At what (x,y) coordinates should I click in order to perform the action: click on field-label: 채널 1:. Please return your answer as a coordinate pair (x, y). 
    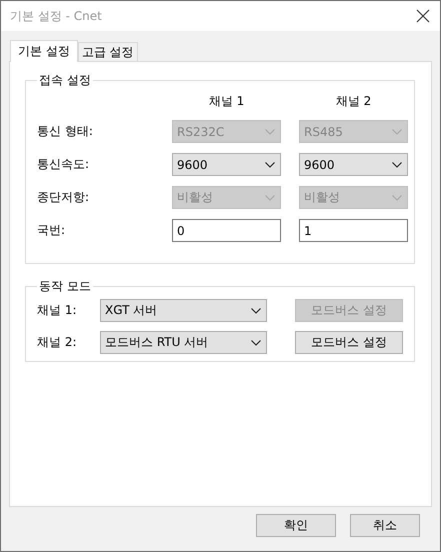
    Looking at the image, I should click on (57, 310).